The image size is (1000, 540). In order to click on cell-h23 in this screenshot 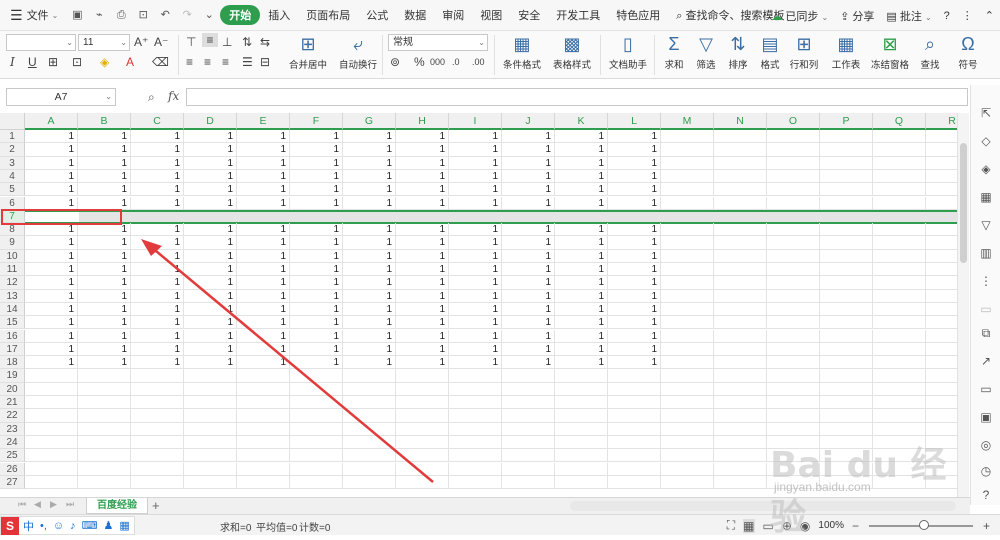, I will do `click(422, 429)`.